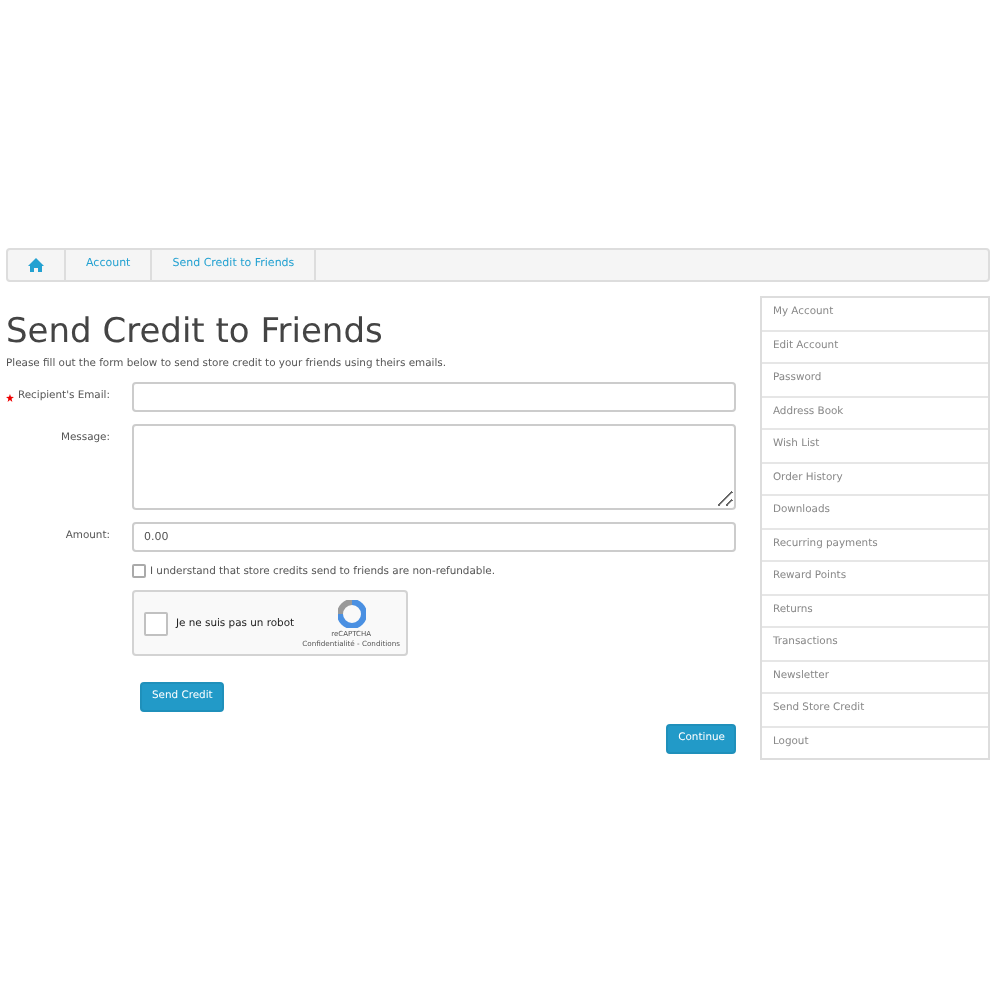  Describe the element at coordinates (156, 623) in the screenshot. I see `captcha-checkbox` at that location.